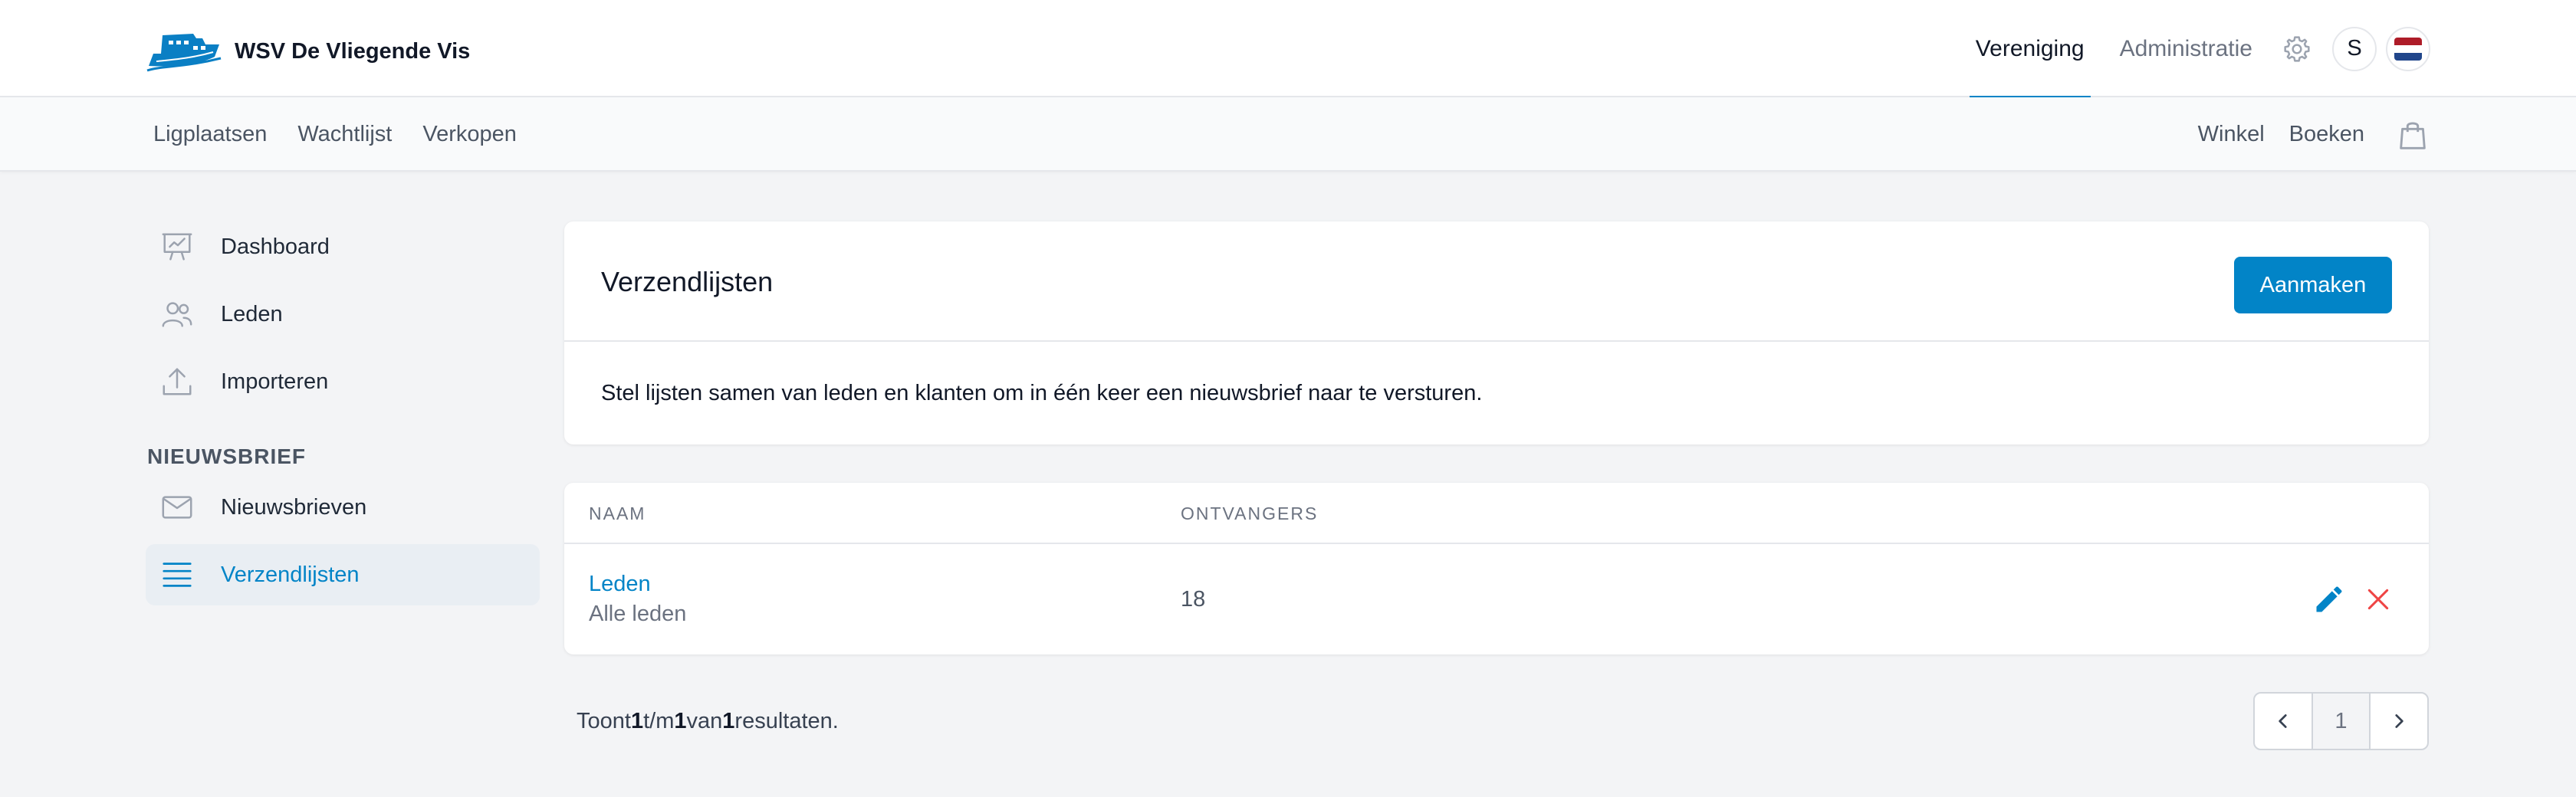 The image size is (2576, 797). What do you see at coordinates (2297, 49) in the screenshot?
I see `gear-icon` at bounding box center [2297, 49].